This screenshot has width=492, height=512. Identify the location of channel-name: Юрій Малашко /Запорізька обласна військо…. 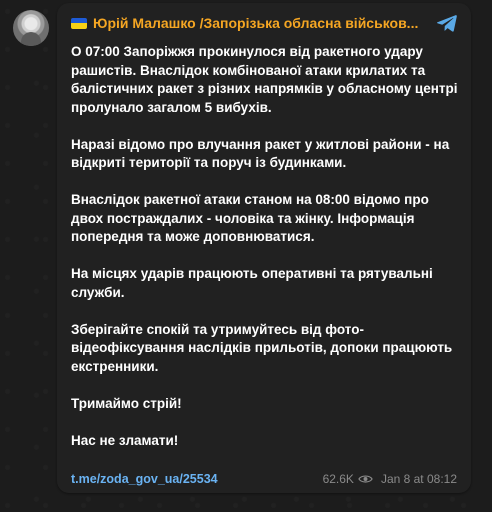
(255, 23).